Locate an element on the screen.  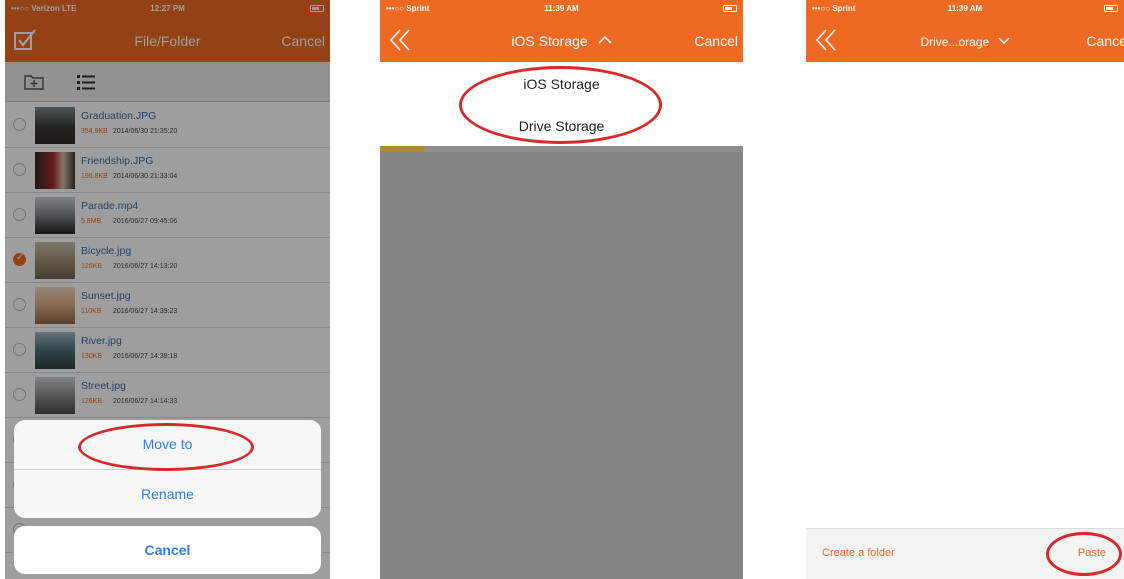
action-sheet-cancel-button: Cancel is located at coordinates (167, 550).